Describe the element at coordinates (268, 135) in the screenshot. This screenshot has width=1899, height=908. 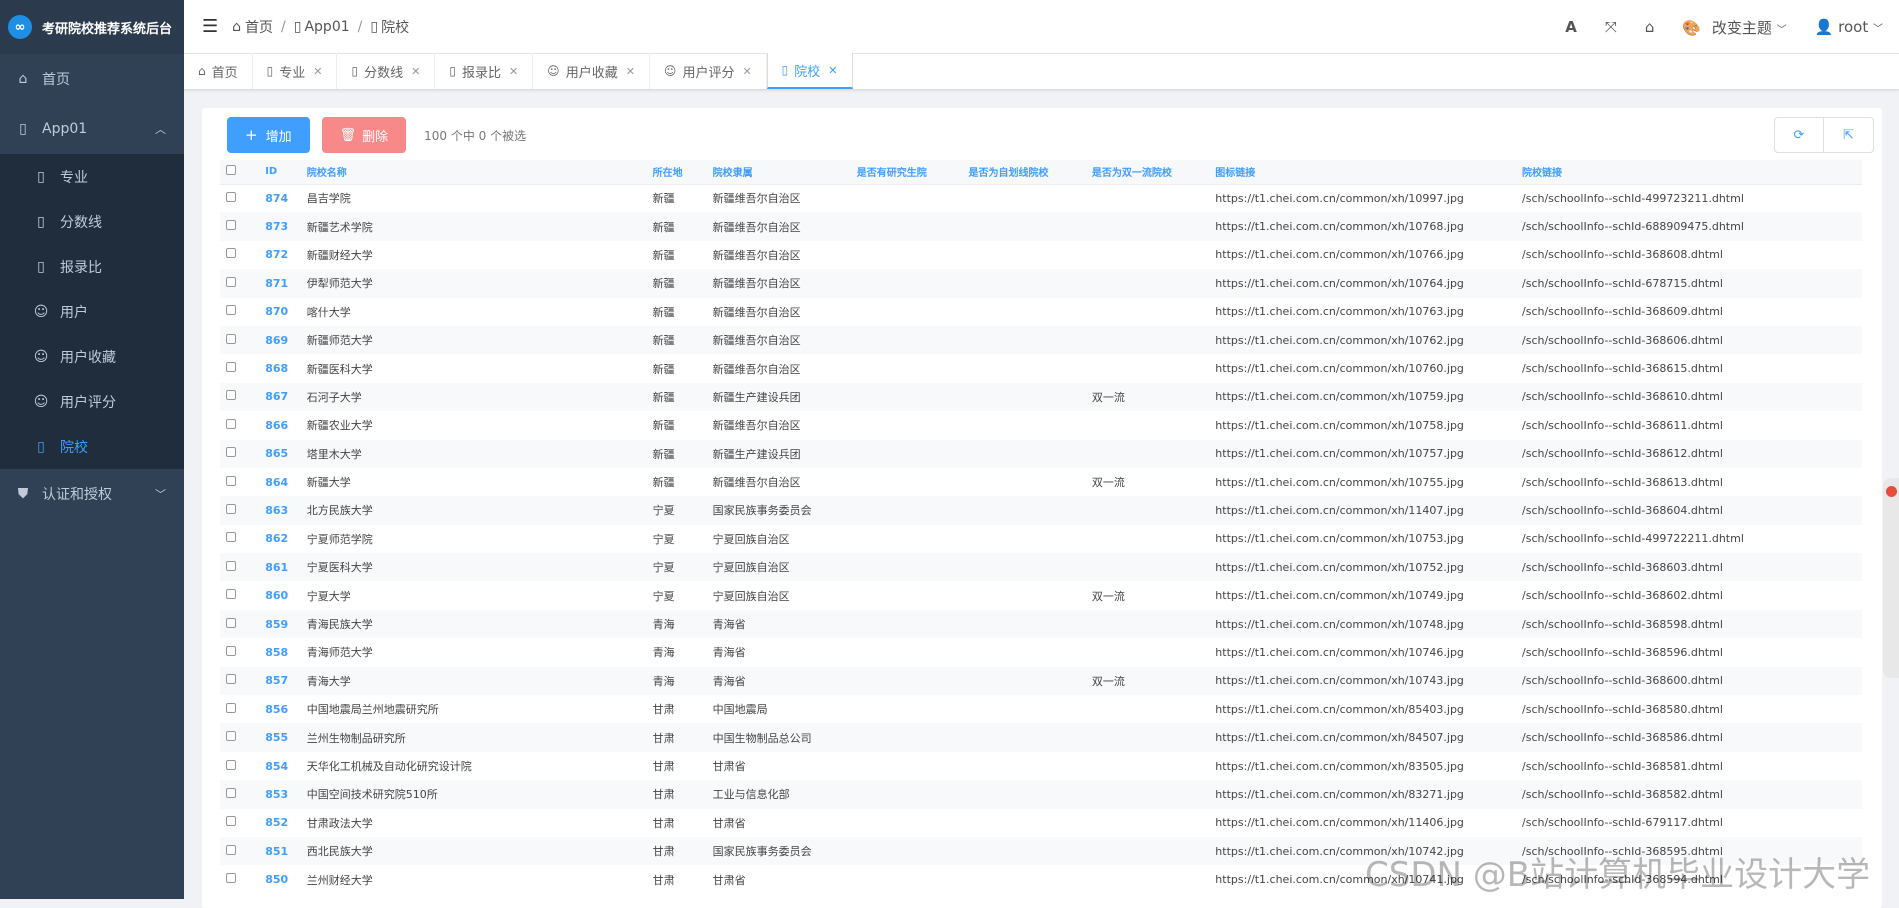
I see `add-button: + 增加` at that location.